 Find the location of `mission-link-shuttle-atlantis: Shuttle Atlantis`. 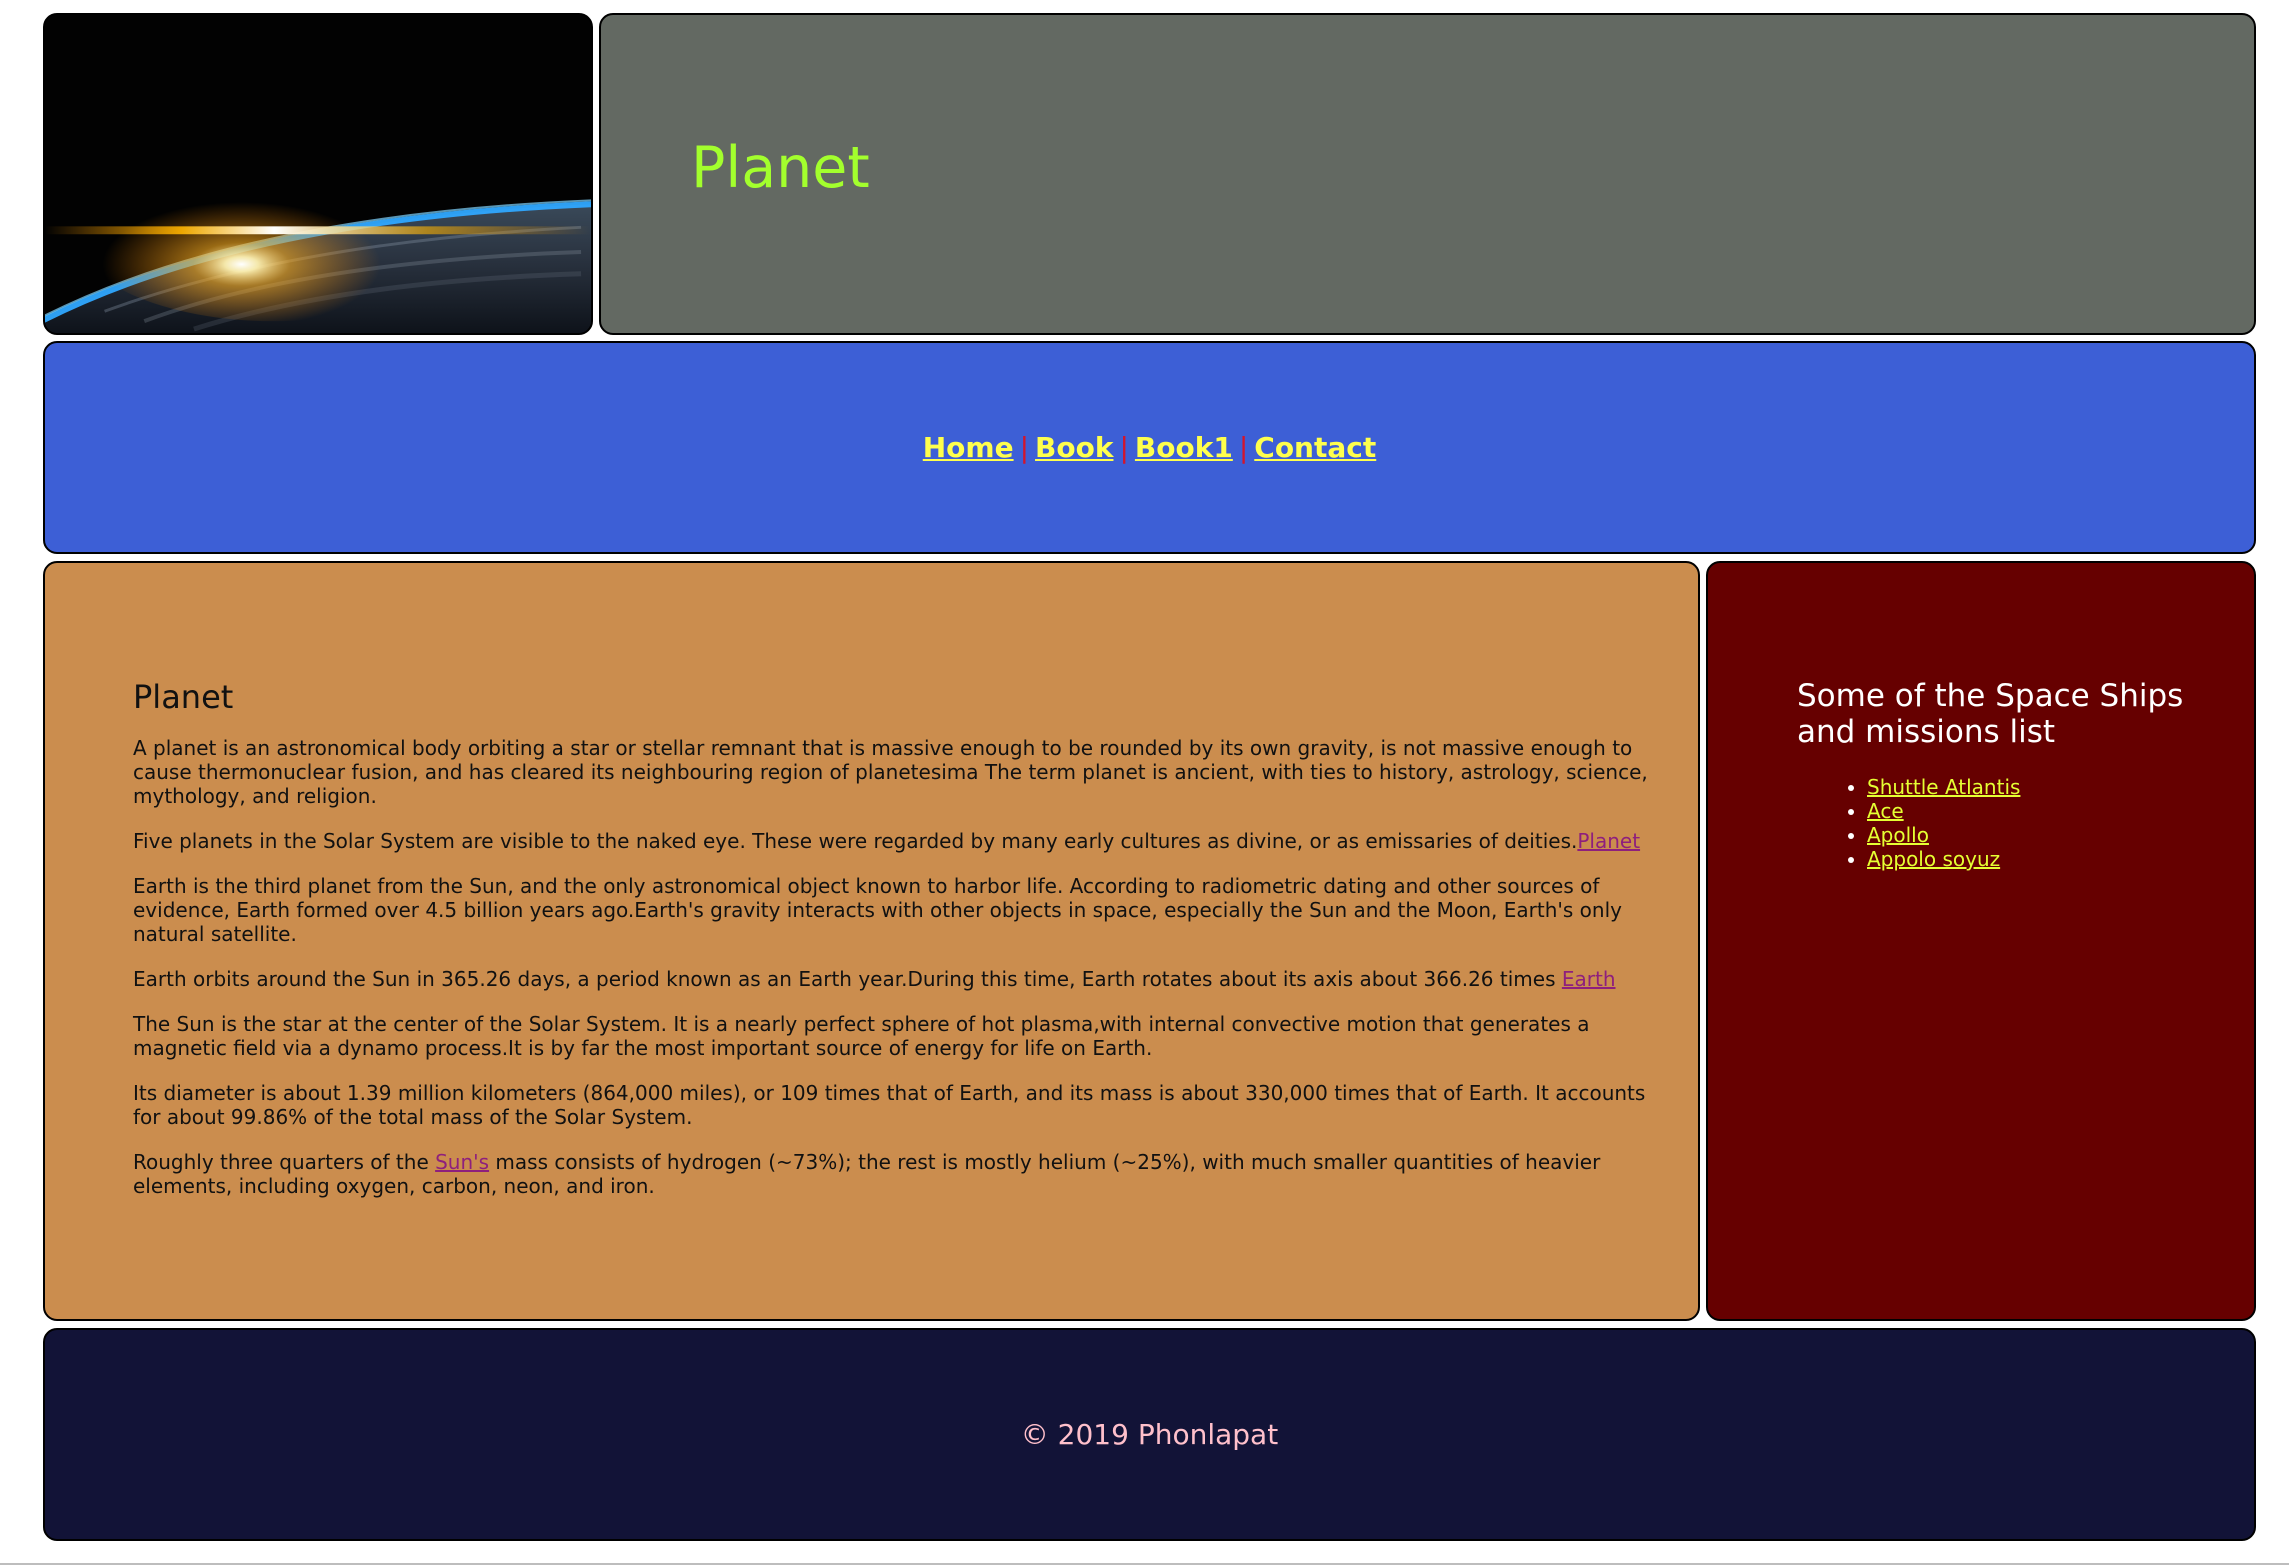

mission-link-shuttle-atlantis: Shuttle Atlantis is located at coordinates (1943, 787).